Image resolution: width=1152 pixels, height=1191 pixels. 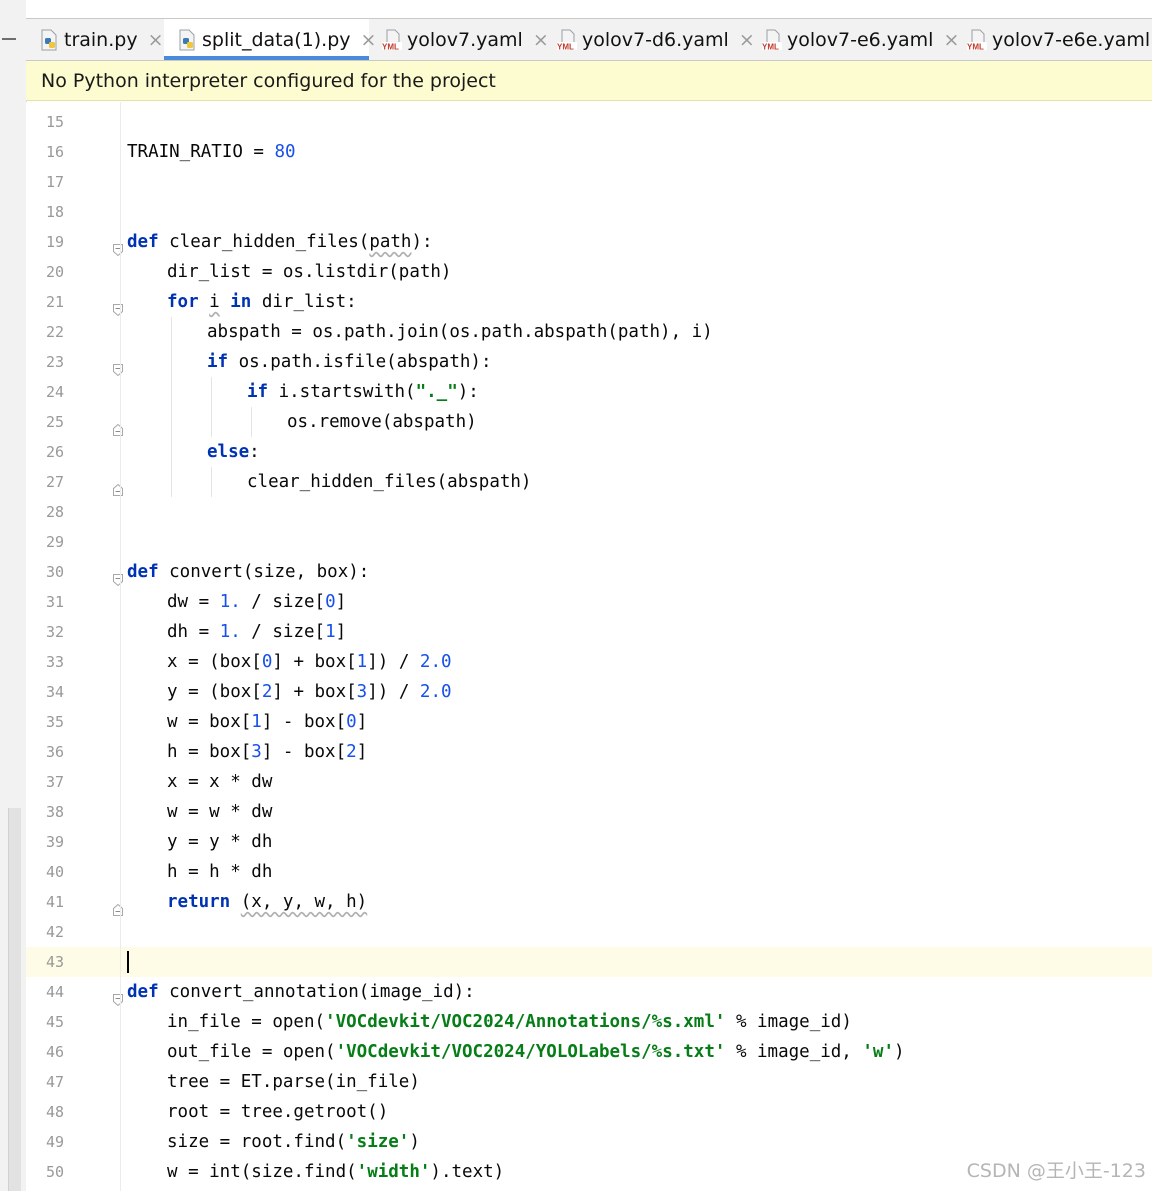 What do you see at coordinates (54, 782) in the screenshot?
I see `line-number: 37` at bounding box center [54, 782].